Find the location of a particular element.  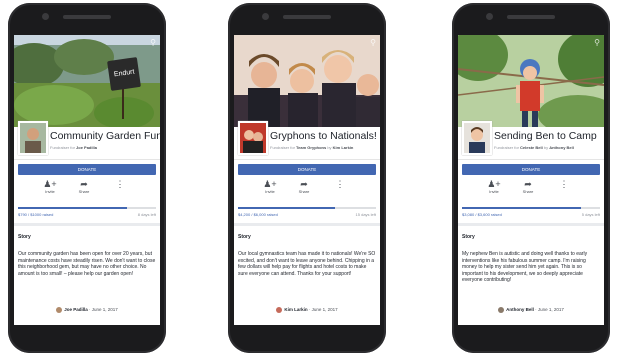

raised-row: $790 / $1000 raised 8 days left is located at coordinates (87, 215).